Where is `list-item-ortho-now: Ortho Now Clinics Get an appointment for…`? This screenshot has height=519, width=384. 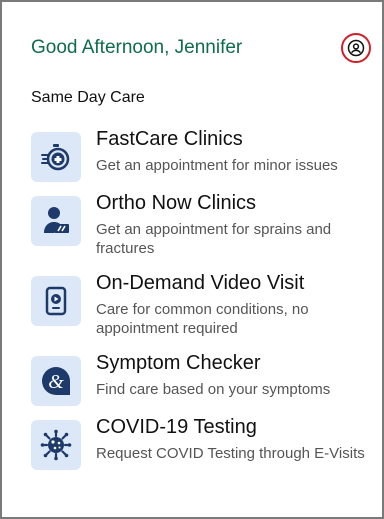 list-item-ortho-now: Ortho Now Clinics Get an appointment for… is located at coordinates (201, 224).